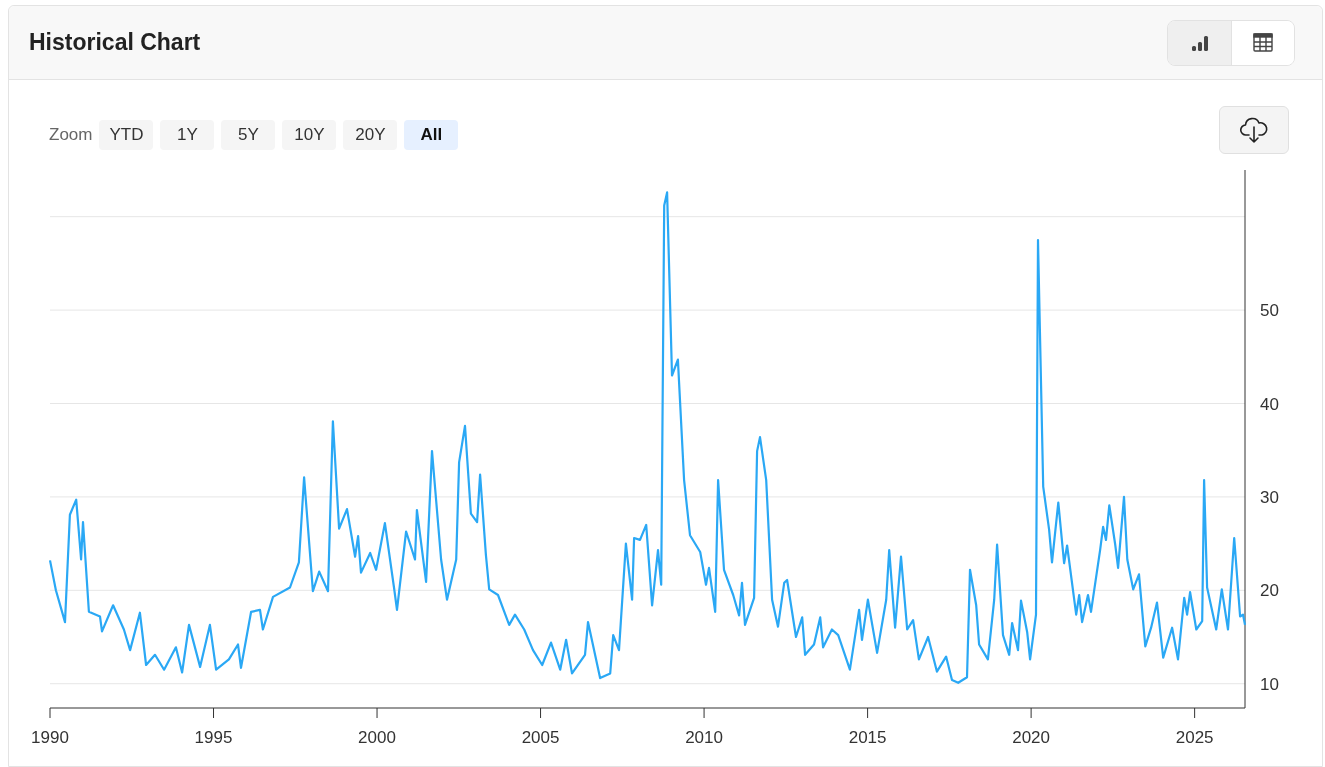 The width and height of the screenshot is (1325, 767). I want to click on zoom-option: YTD, so click(126, 135).